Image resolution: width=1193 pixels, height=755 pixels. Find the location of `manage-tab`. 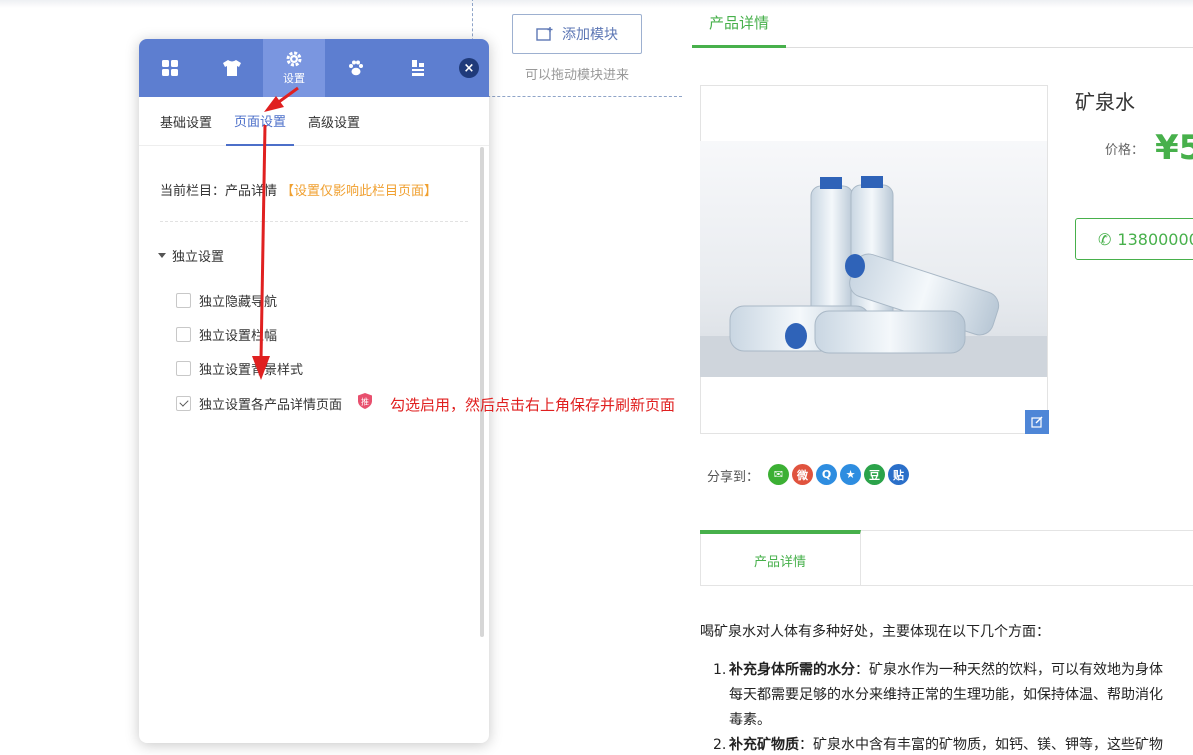

manage-tab is located at coordinates (418, 68).